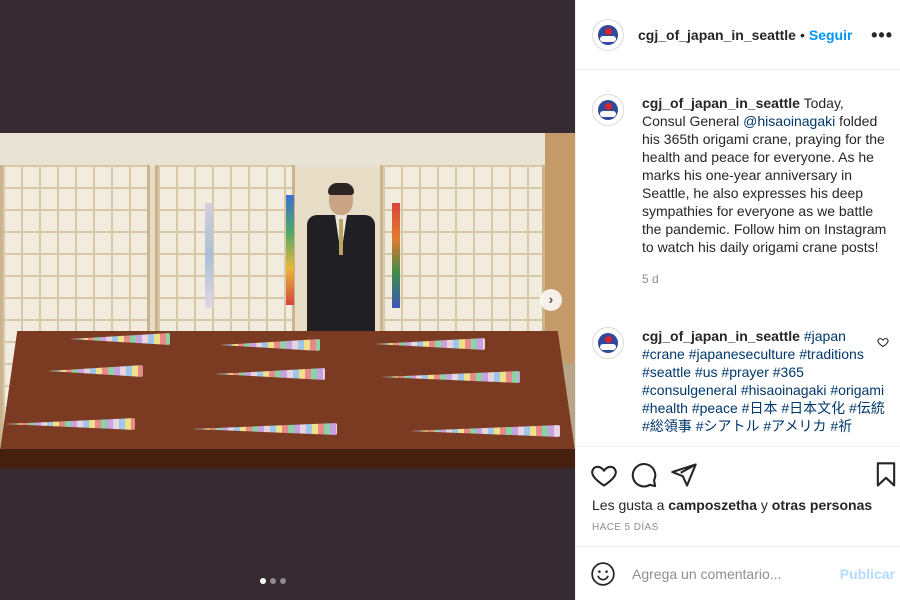 Image resolution: width=900 pixels, height=600 pixels. I want to click on likes-prefix: Les gusta a, so click(630, 505).